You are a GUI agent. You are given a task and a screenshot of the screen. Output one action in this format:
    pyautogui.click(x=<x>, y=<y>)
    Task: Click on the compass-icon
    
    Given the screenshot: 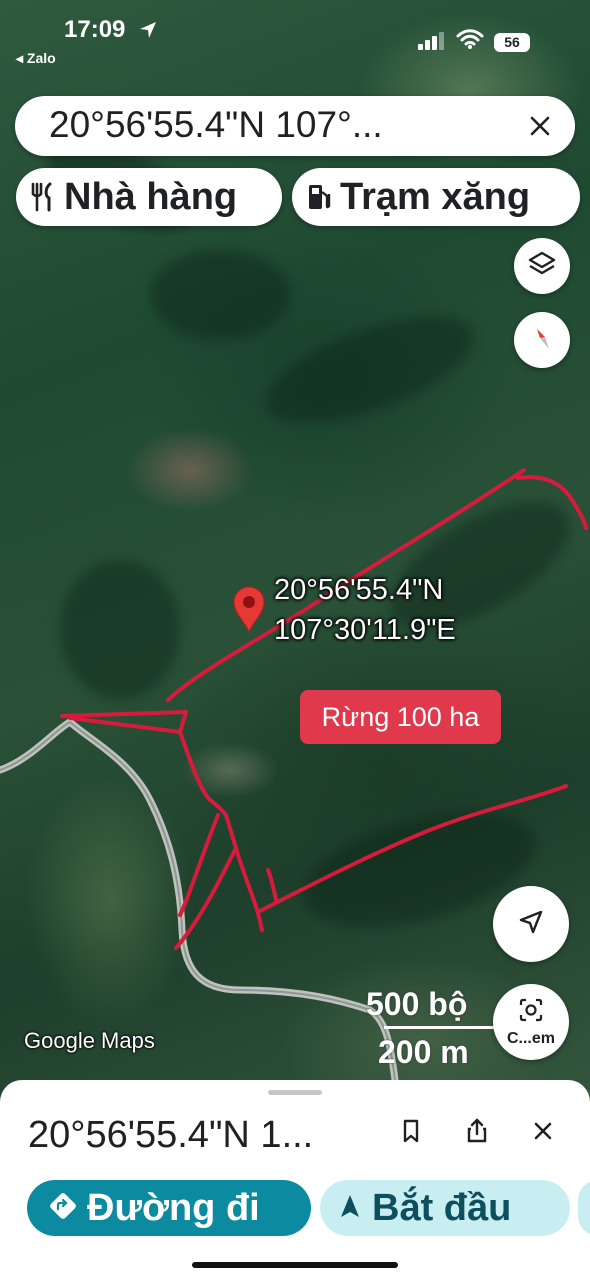 What is the action you would take?
    pyautogui.click(x=542, y=340)
    